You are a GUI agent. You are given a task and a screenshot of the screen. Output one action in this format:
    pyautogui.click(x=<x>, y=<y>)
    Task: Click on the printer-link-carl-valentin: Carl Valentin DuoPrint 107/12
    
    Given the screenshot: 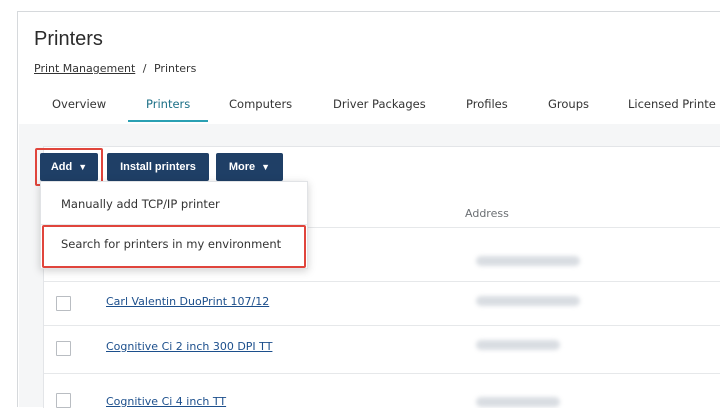 What is the action you would take?
    pyautogui.click(x=187, y=301)
    